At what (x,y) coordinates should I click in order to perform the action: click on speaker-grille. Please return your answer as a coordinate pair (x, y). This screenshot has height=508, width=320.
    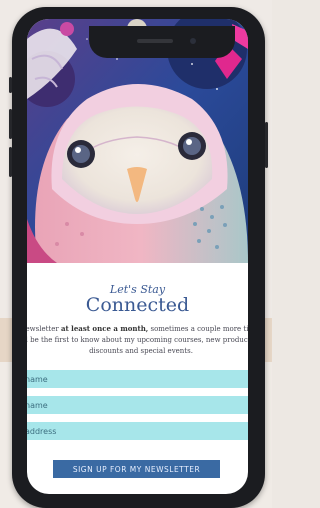
    Looking at the image, I should click on (155, 41).